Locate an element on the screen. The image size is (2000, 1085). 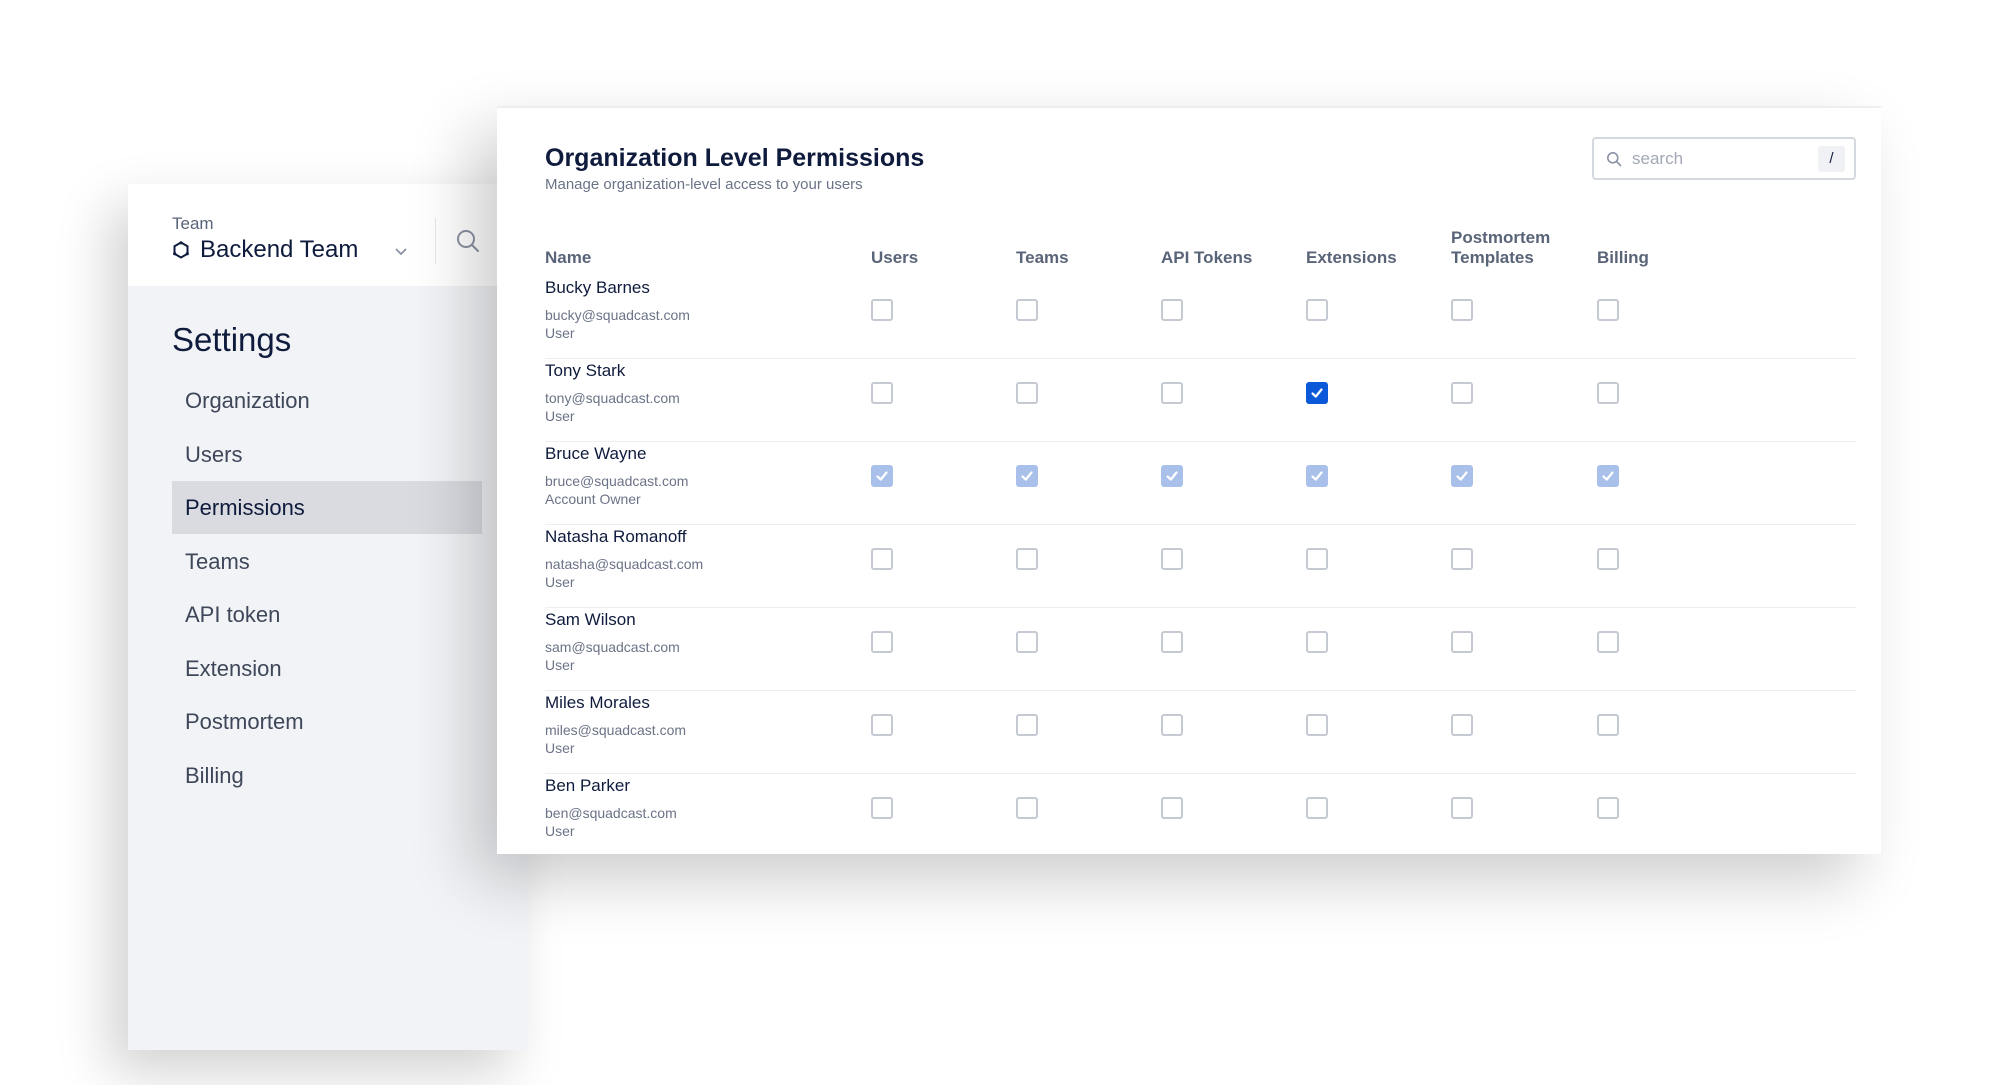
team-switcher: Team Backend Team is located at coordinates (328, 235).